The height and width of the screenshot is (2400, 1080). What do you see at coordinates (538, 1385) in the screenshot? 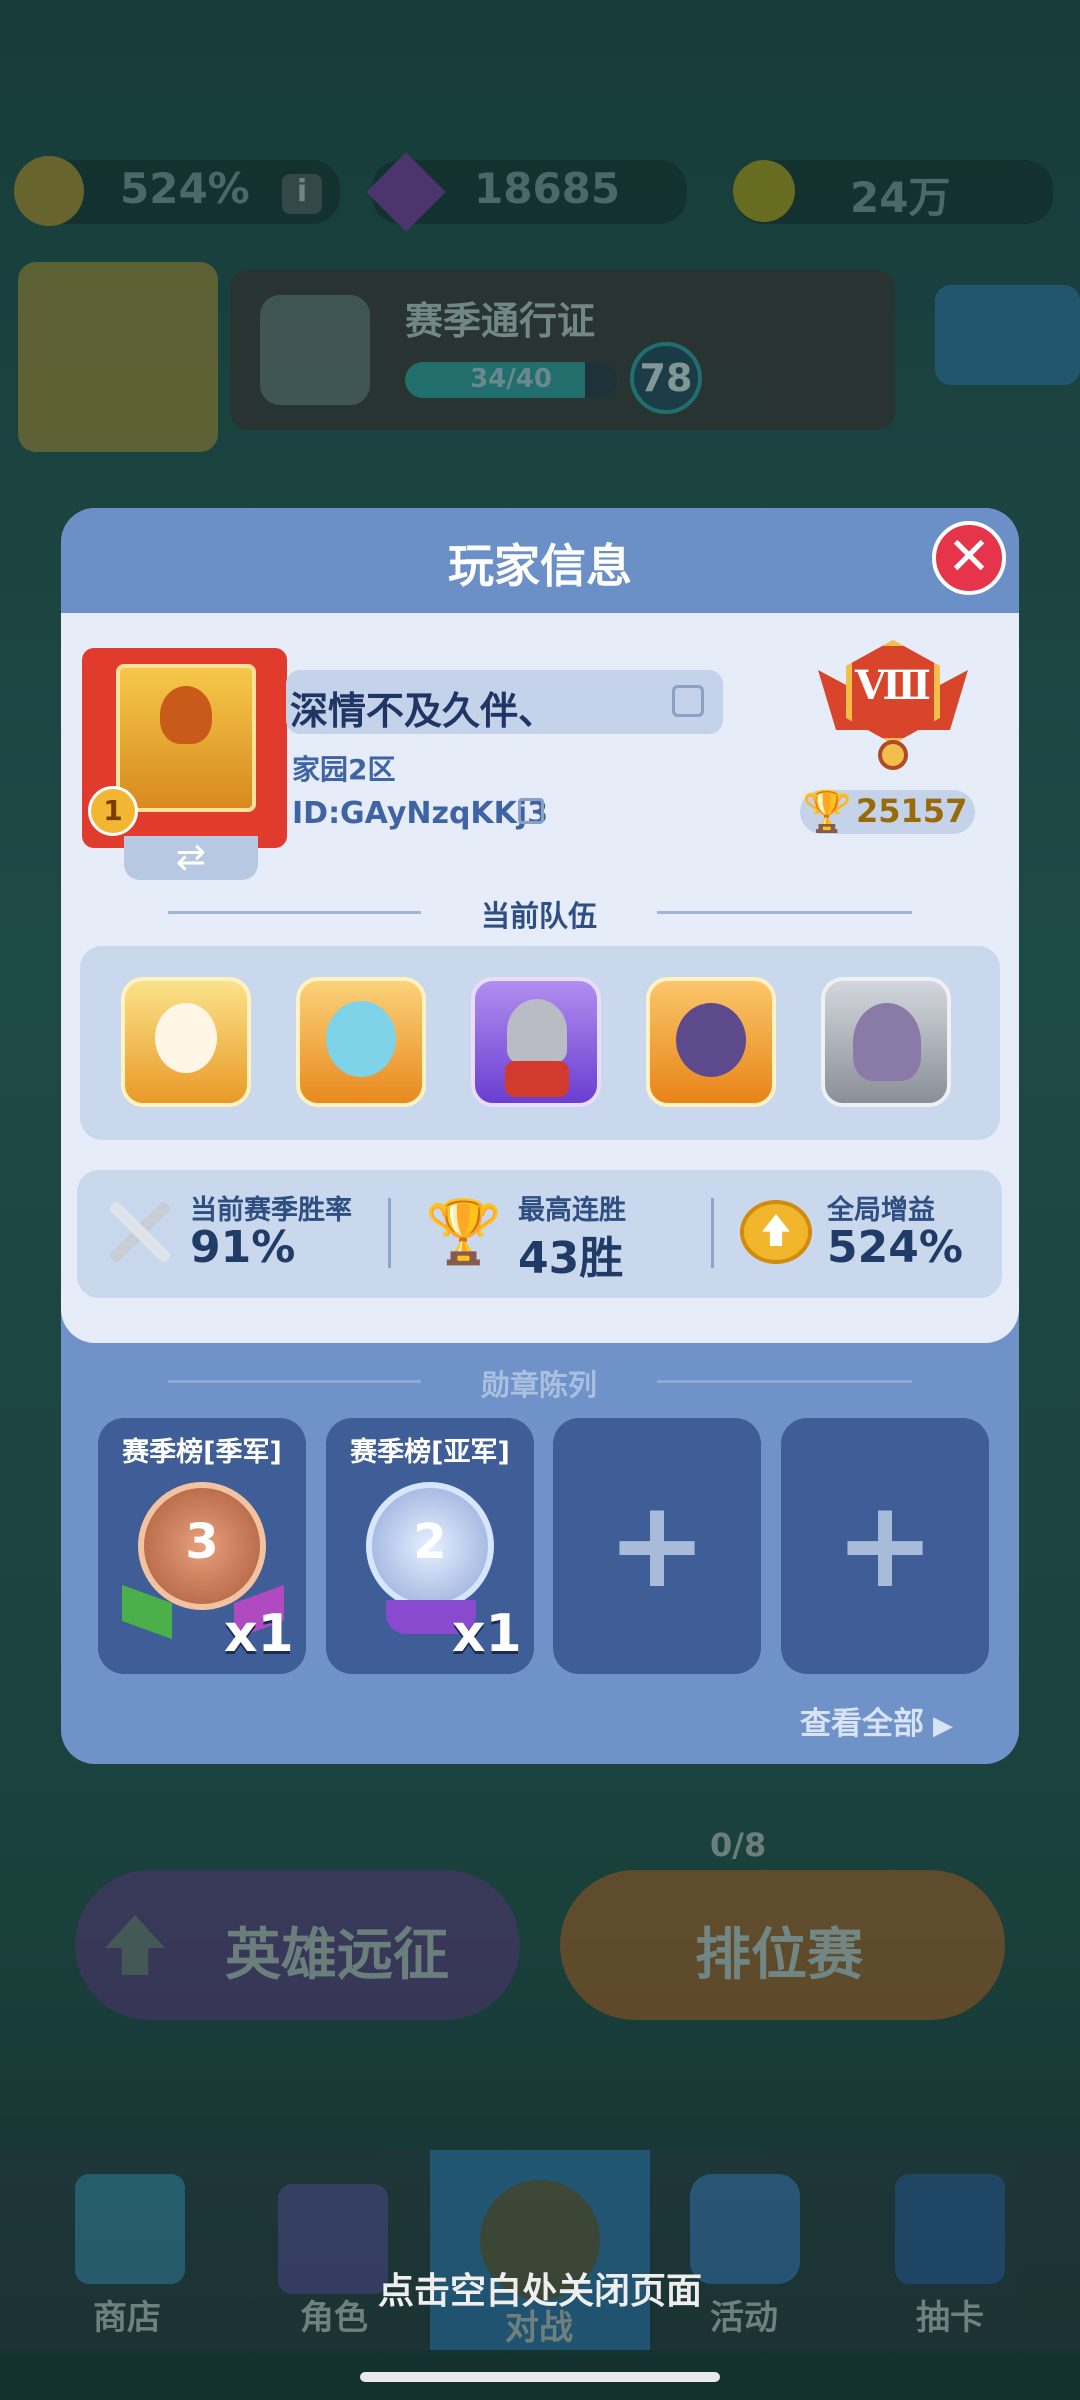
I see `medal-section-label: 勋章陈列` at bounding box center [538, 1385].